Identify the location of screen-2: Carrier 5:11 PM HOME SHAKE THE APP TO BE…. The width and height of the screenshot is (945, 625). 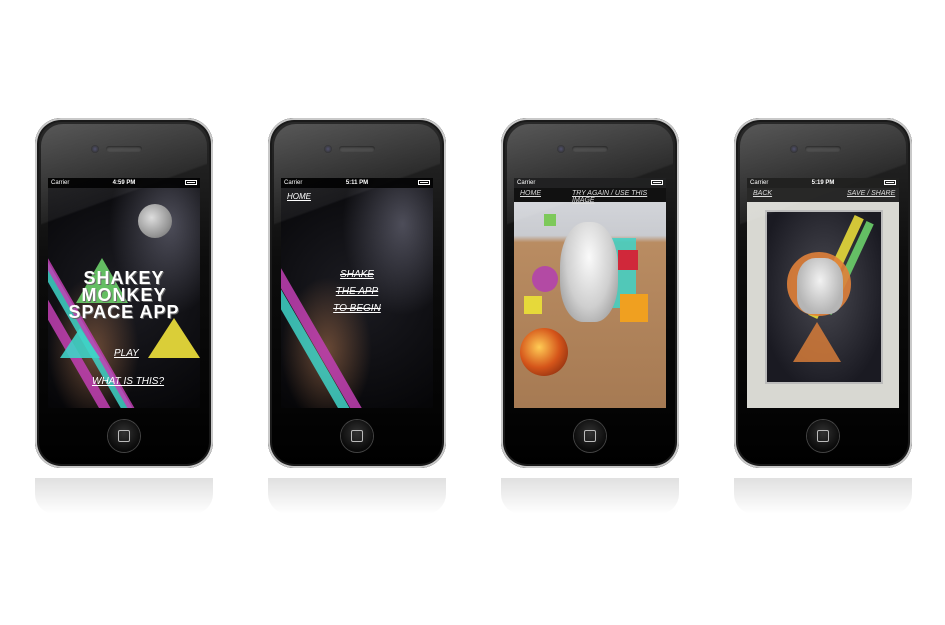
(357, 293).